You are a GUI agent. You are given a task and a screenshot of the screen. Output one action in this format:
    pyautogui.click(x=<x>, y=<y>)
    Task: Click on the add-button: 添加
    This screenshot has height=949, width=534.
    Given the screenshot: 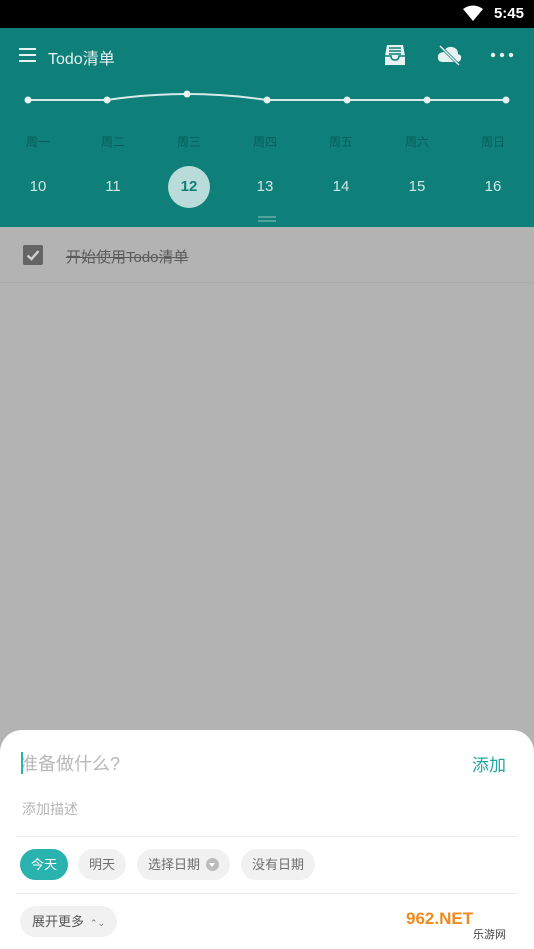 What is the action you would take?
    pyautogui.click(x=489, y=763)
    